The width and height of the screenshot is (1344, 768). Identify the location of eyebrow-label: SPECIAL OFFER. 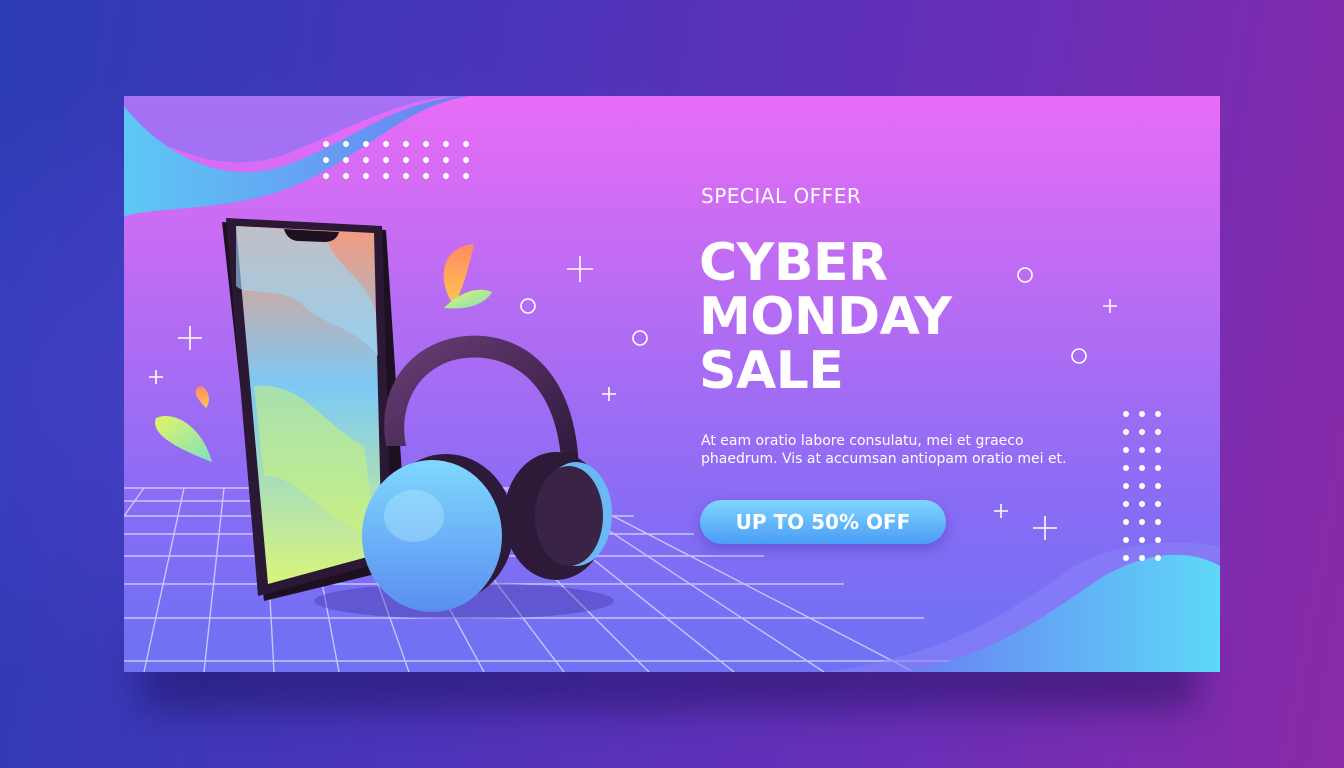
(781, 196).